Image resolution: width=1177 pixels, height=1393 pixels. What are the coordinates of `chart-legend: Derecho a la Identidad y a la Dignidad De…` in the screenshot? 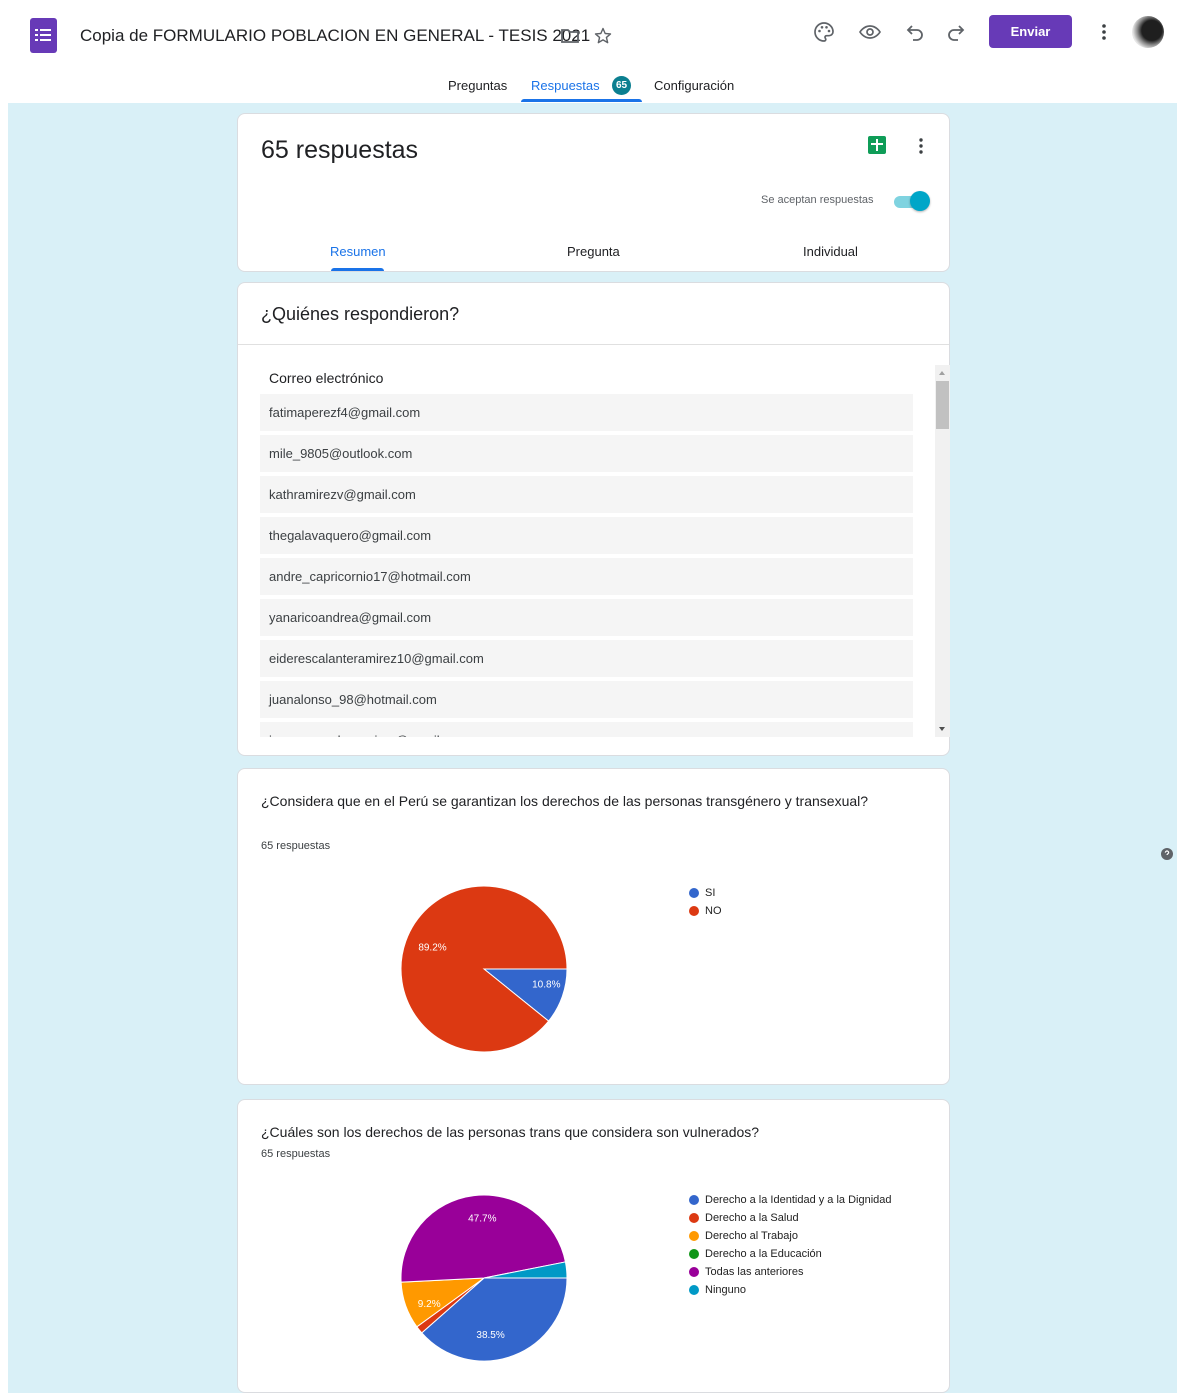 It's located at (790, 1245).